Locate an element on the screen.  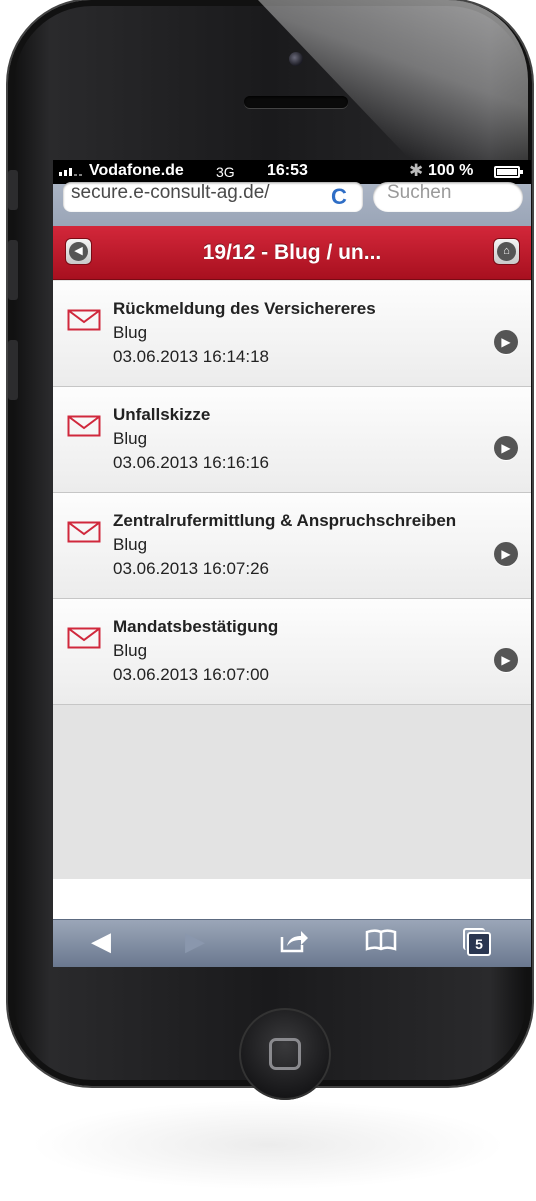
browser-back-icon: ◀ is located at coordinates (101, 941).